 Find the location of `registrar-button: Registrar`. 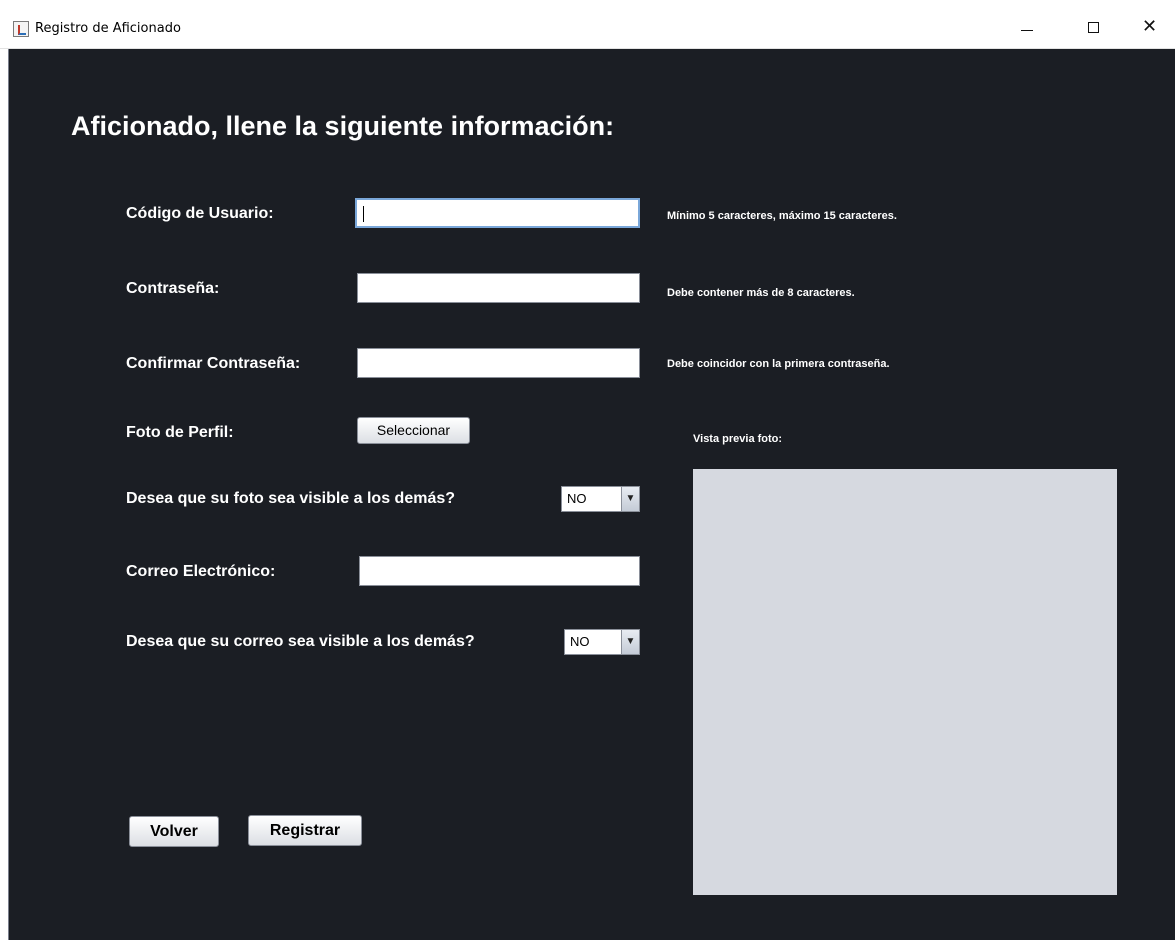

registrar-button: Registrar is located at coordinates (305, 830).